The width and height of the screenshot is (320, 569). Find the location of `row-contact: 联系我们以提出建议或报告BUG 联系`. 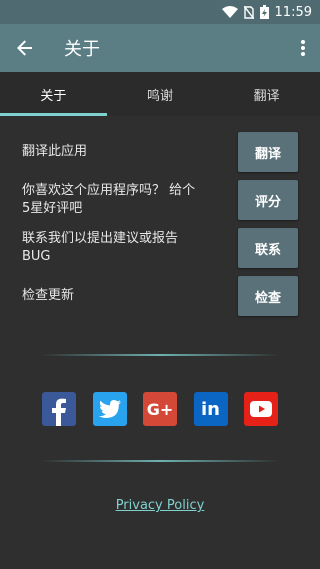

row-contact: 联系我们以提出建议或报告BUG 联系 is located at coordinates (160, 248).